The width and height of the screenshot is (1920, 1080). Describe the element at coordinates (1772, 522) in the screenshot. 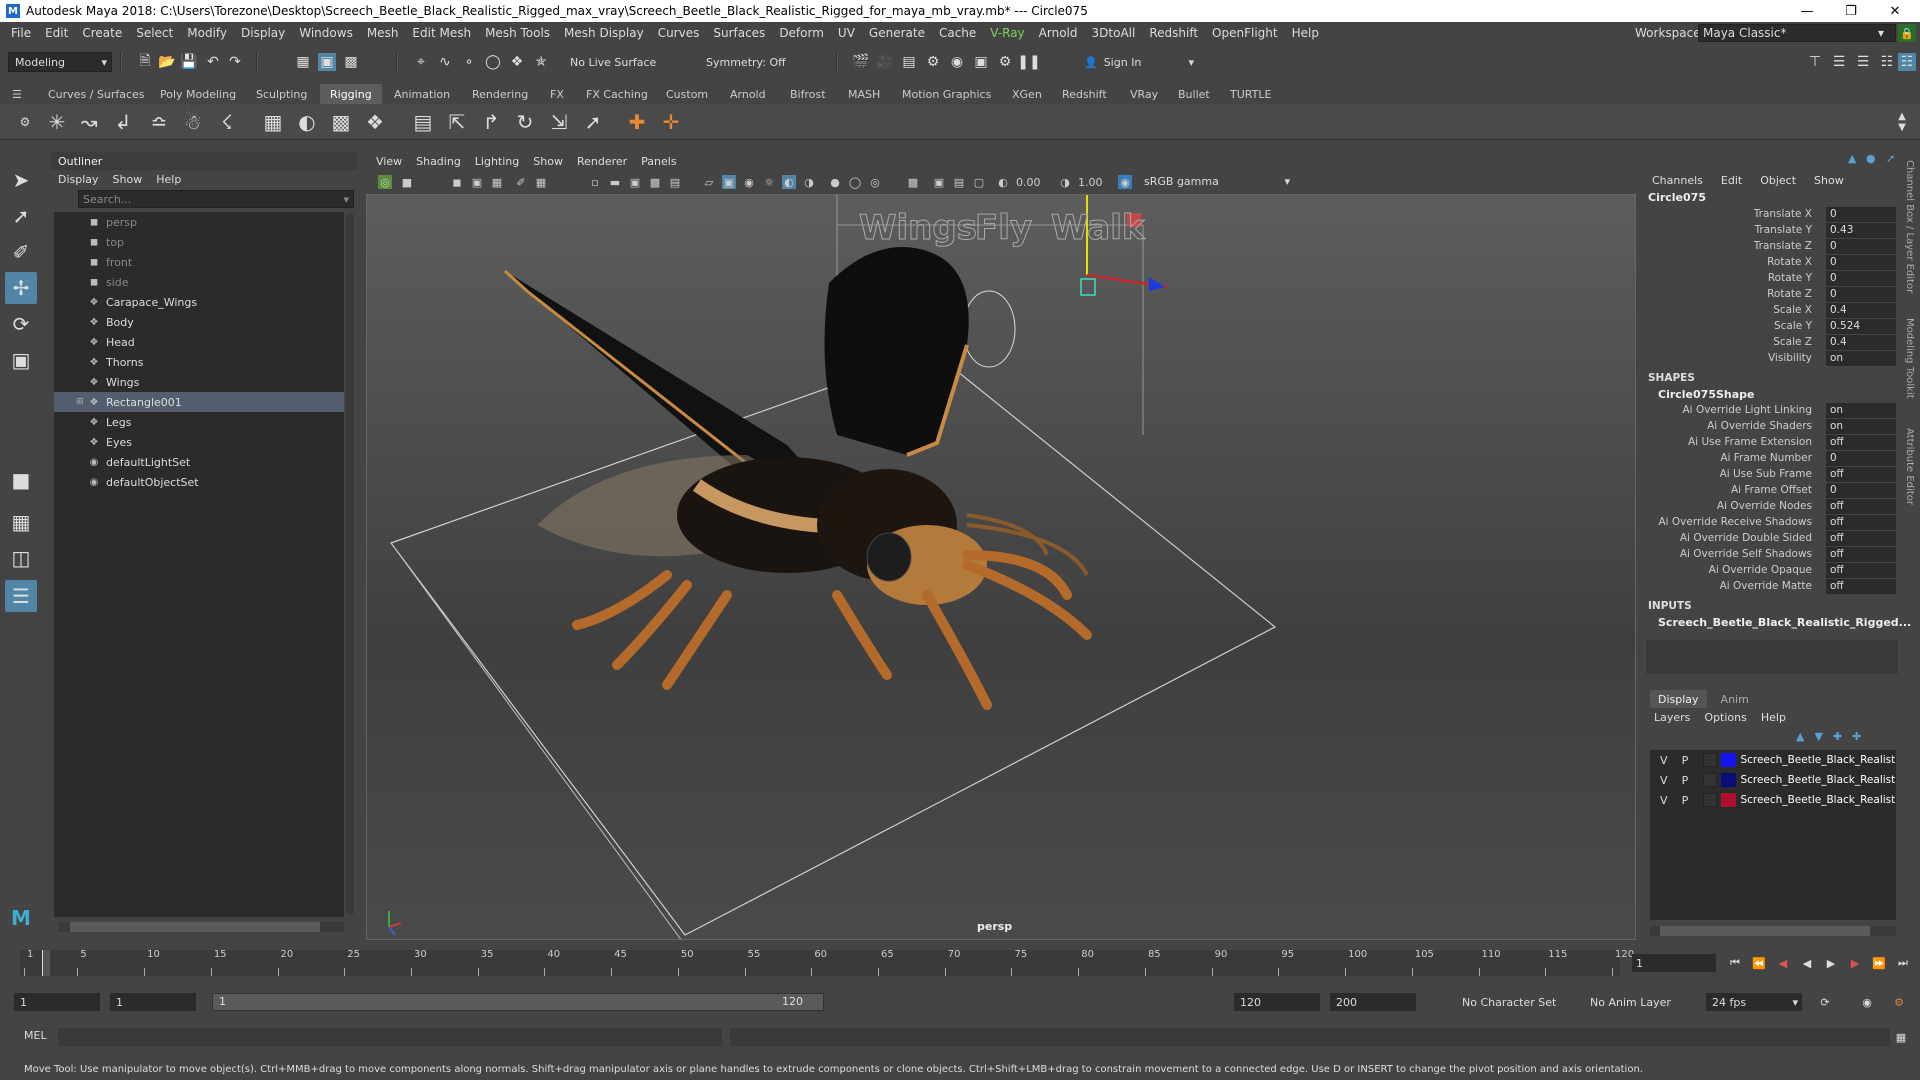

I see `attr-ai-override-receive-shadows: Ai Override Receive Shadows off` at that location.